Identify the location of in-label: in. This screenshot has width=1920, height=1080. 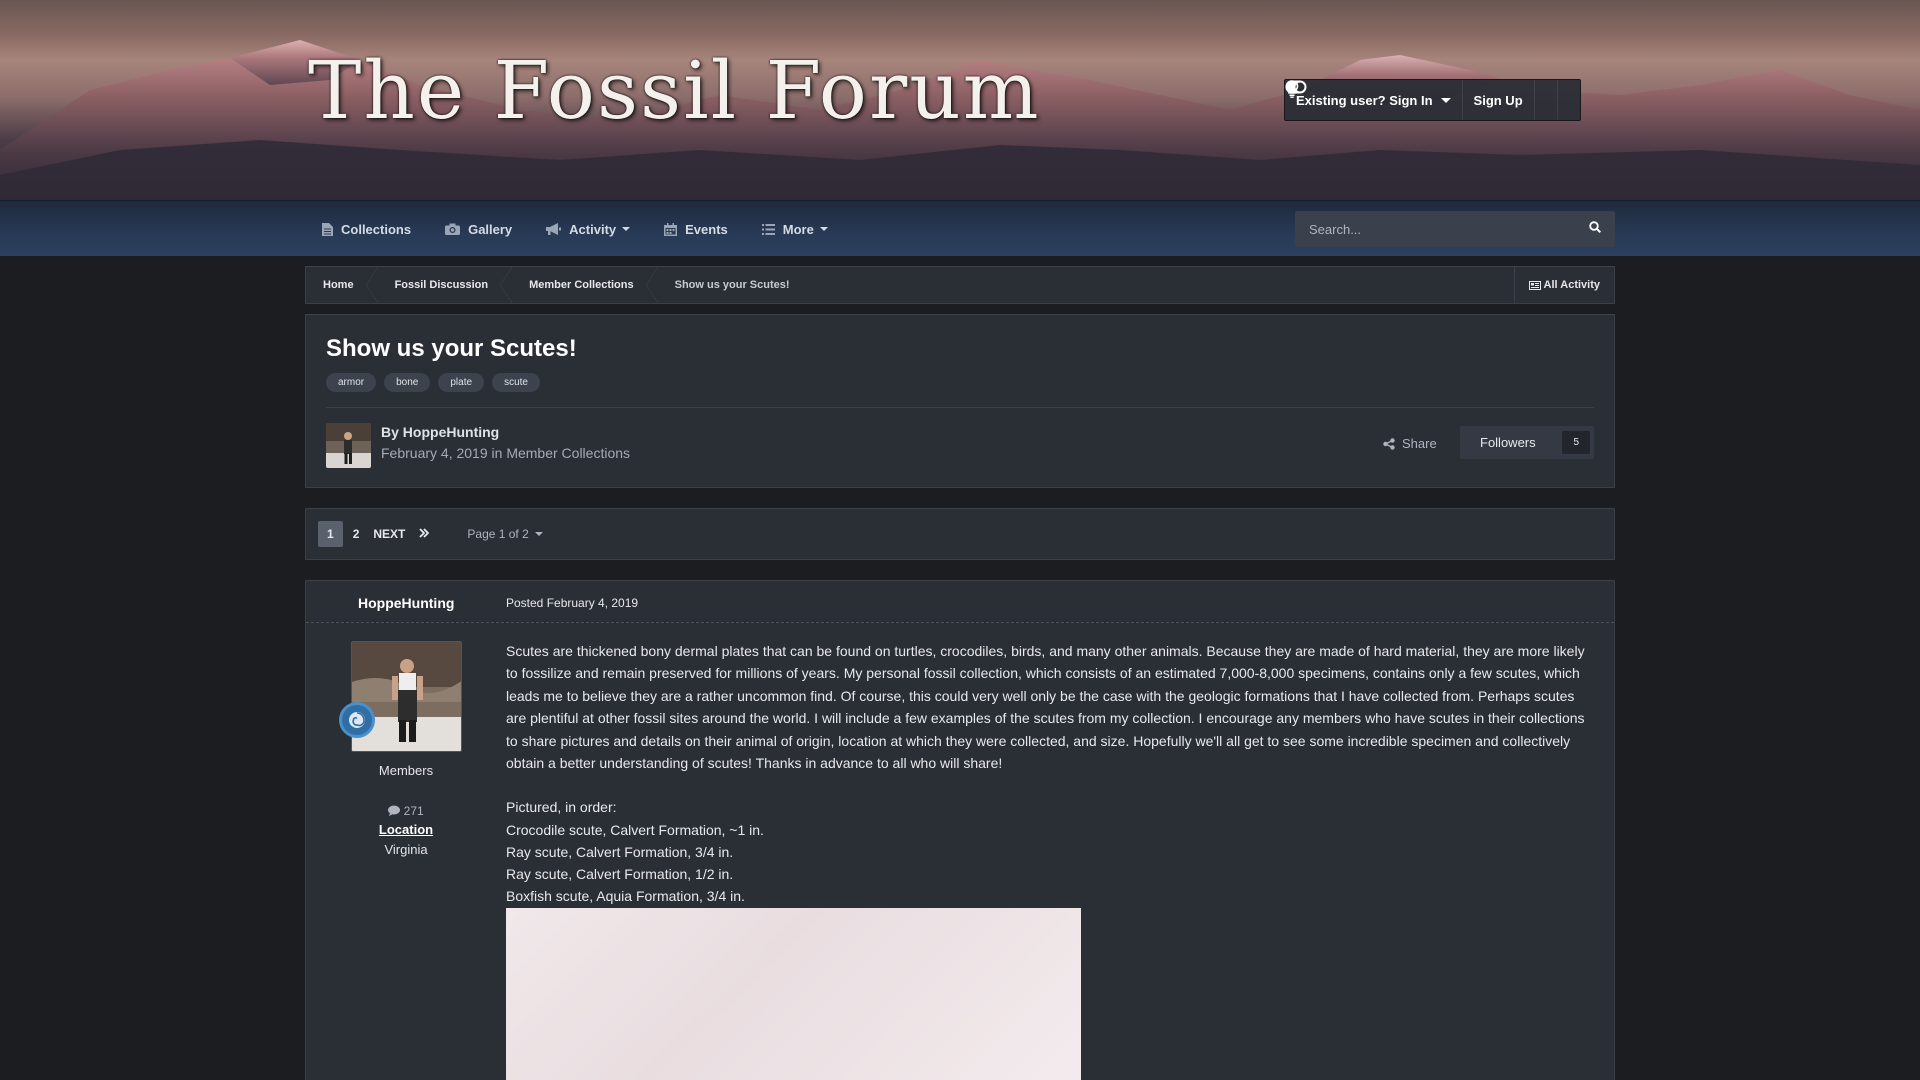
(497, 453).